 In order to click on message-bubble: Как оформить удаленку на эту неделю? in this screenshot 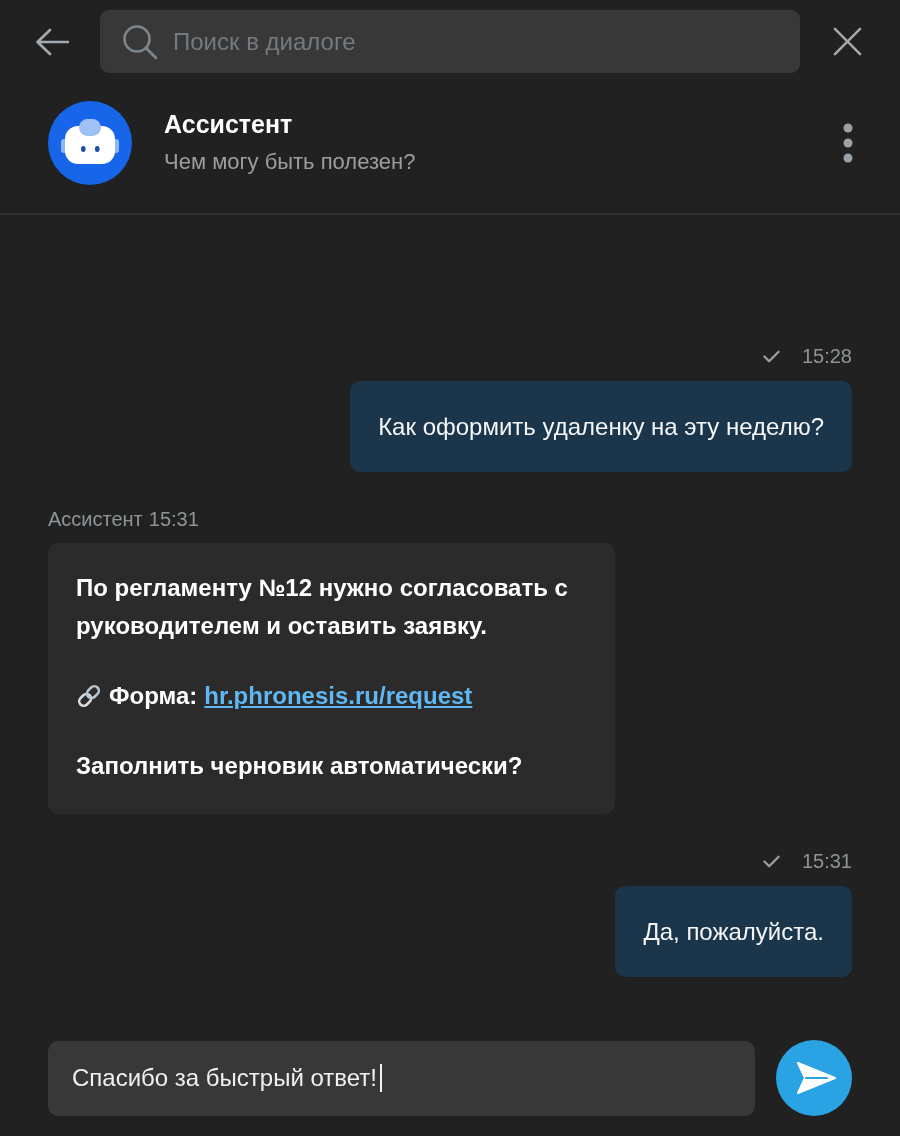, I will do `click(601, 426)`.